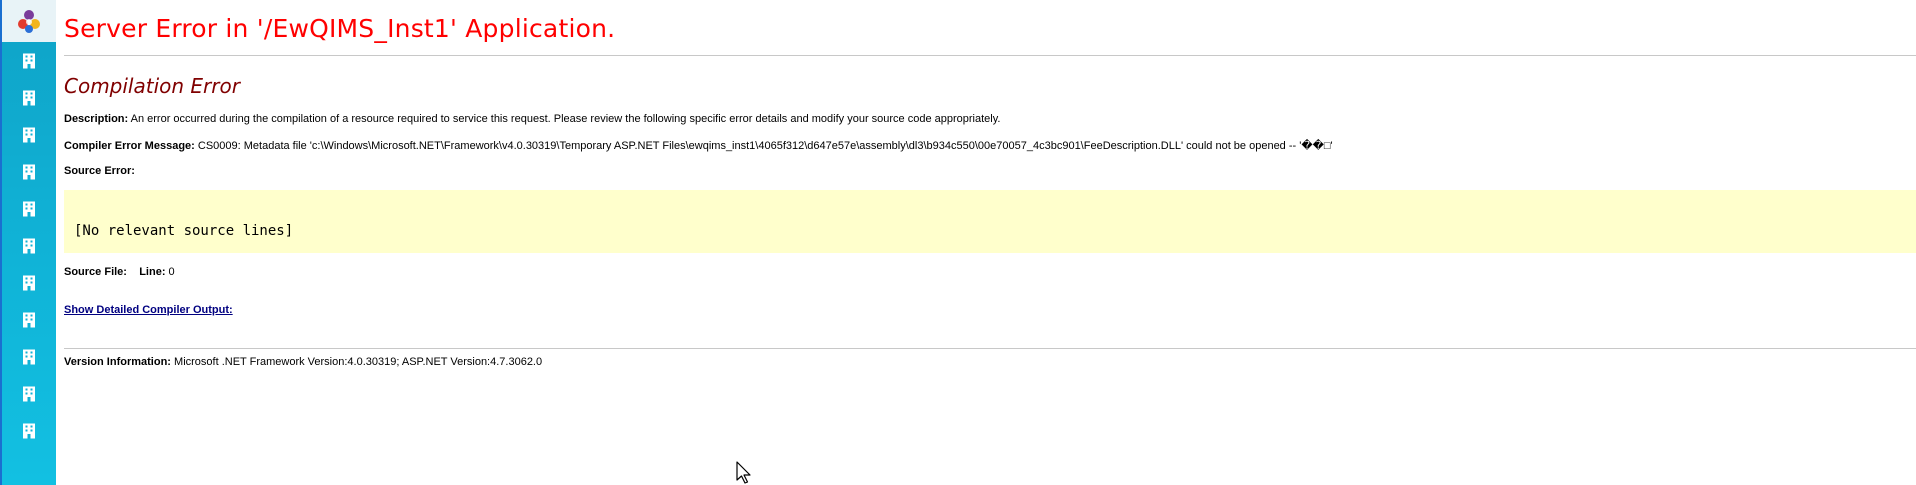 This screenshot has height=485, width=1916. I want to click on source-error-label: Source Error:, so click(99, 171).